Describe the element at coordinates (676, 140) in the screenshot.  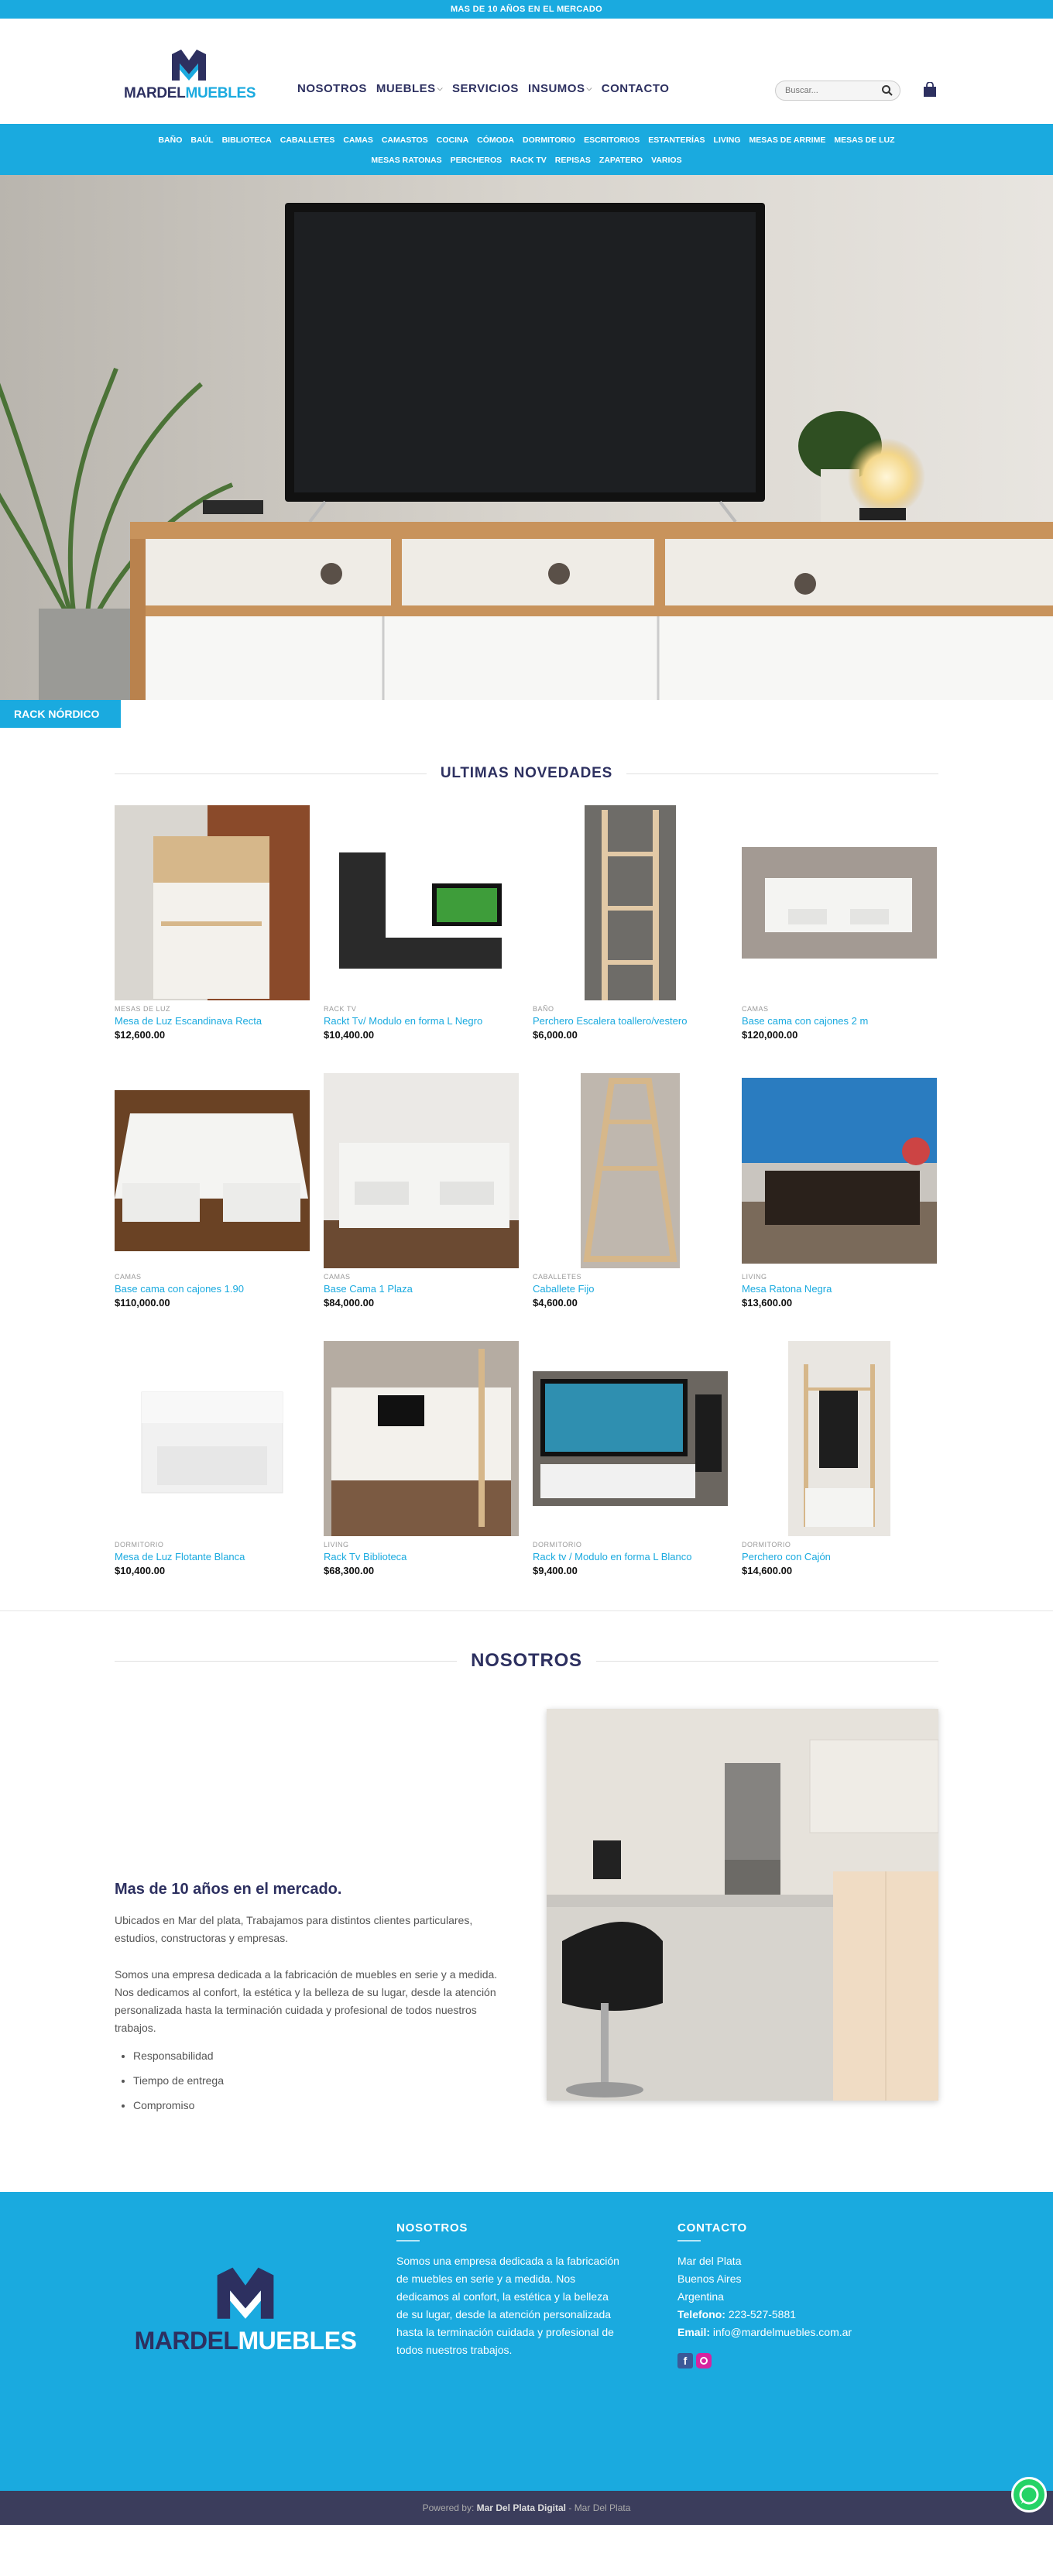
I see `category-link-estanterias: ESTANTERÍAS` at that location.